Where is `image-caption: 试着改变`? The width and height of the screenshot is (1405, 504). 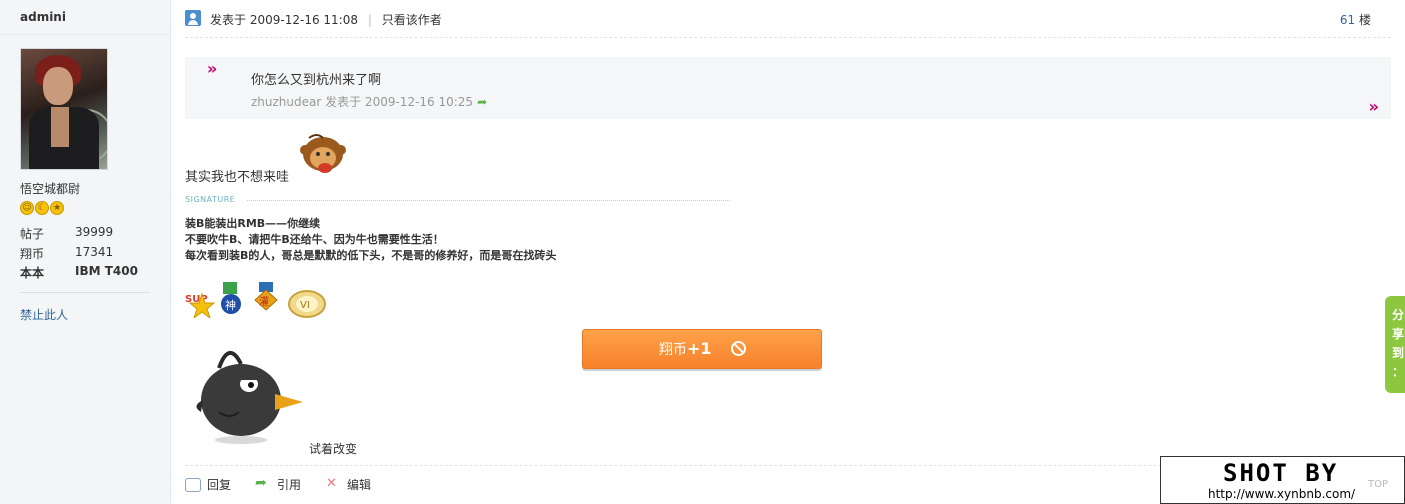
image-caption: 试着改变 is located at coordinates (333, 449).